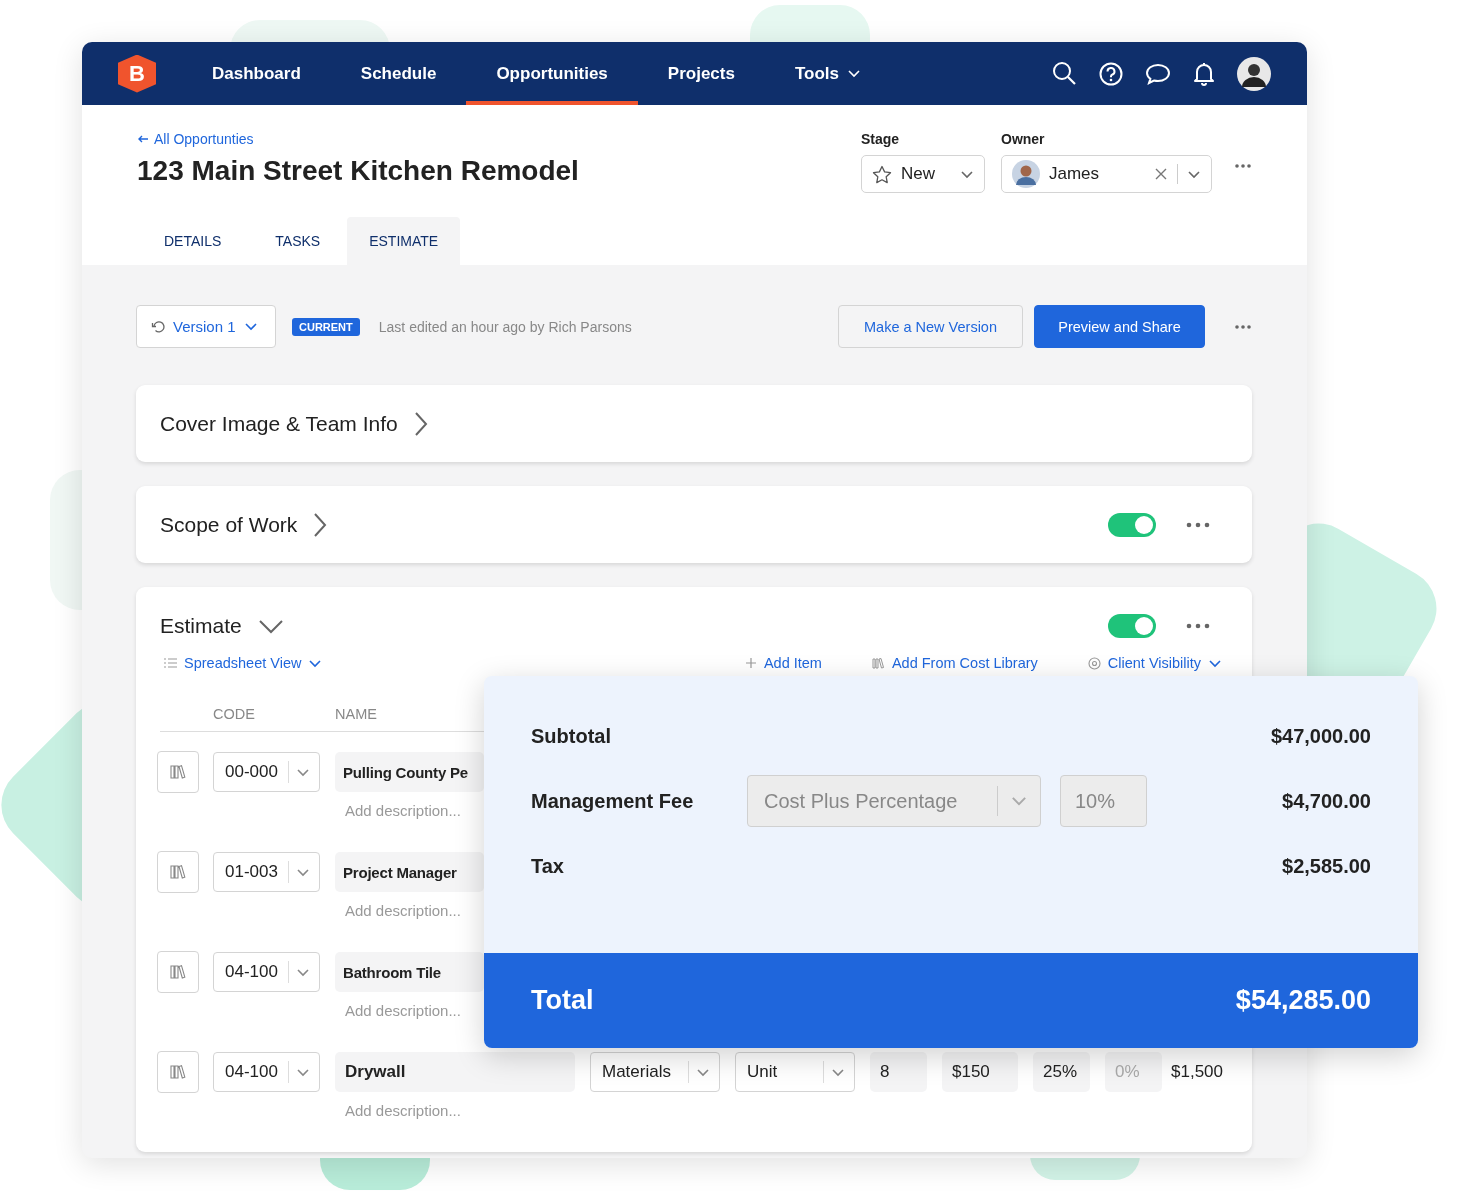  I want to click on caret-icon, so click(250, 326).